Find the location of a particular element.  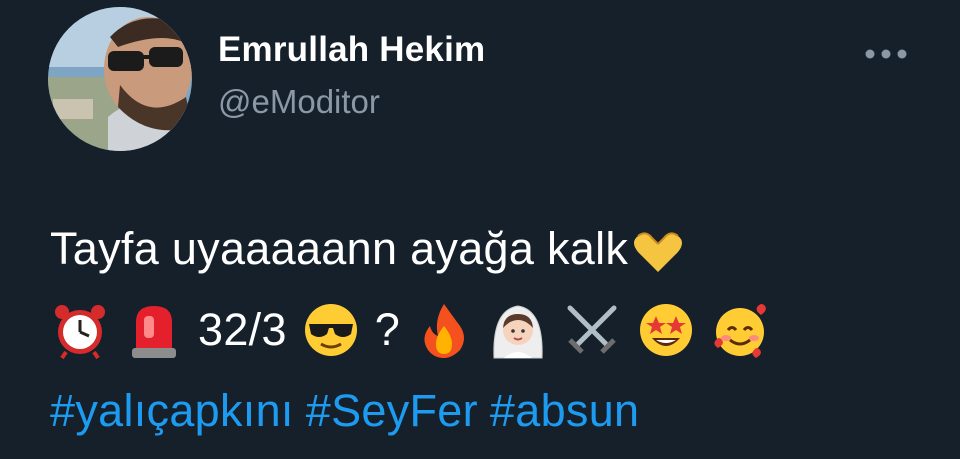

sunglasses-face-emoji is located at coordinates (331, 330).